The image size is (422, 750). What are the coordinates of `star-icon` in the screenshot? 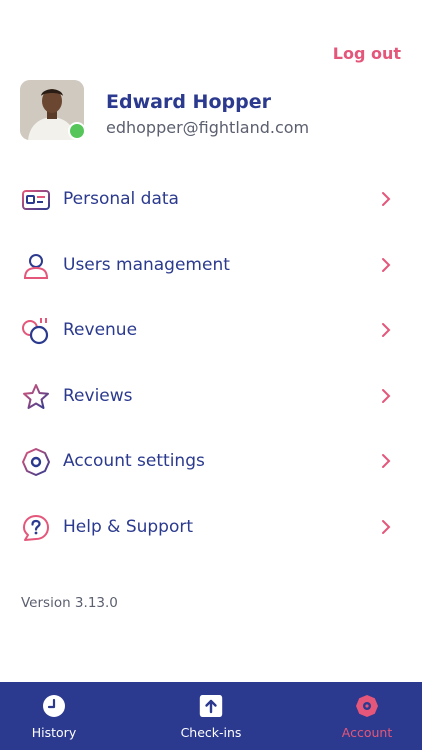 It's located at (36, 396).